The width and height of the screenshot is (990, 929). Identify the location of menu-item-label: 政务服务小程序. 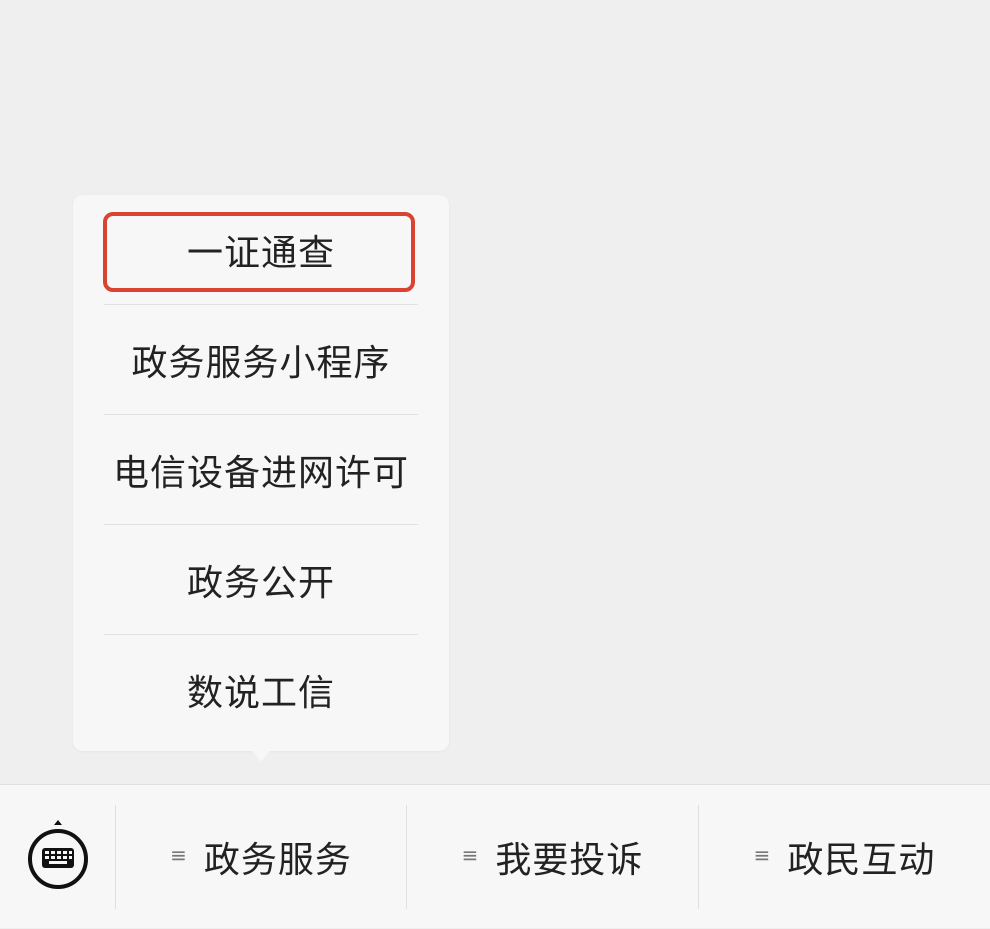
(261, 363).